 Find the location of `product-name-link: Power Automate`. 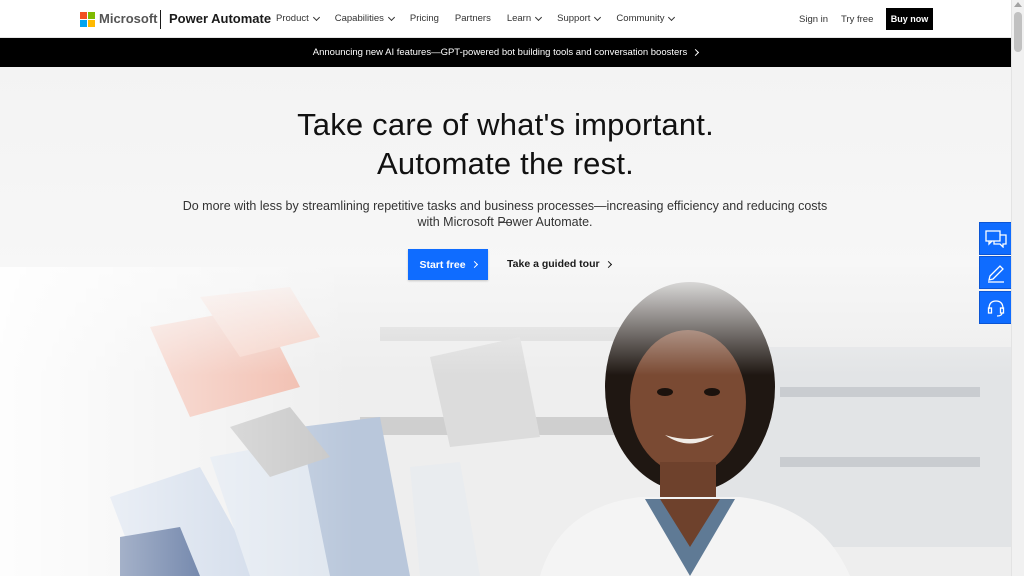

product-name-link: Power Automate is located at coordinates (220, 18).